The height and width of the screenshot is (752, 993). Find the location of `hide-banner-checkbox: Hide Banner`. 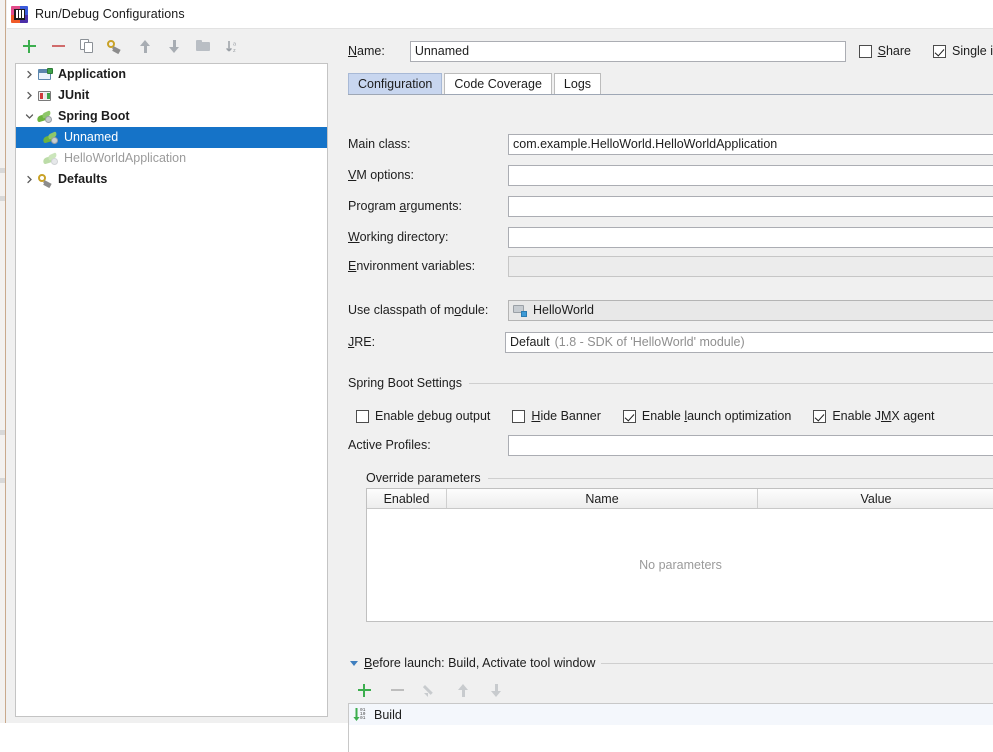

hide-banner-checkbox: Hide Banner is located at coordinates (556, 416).